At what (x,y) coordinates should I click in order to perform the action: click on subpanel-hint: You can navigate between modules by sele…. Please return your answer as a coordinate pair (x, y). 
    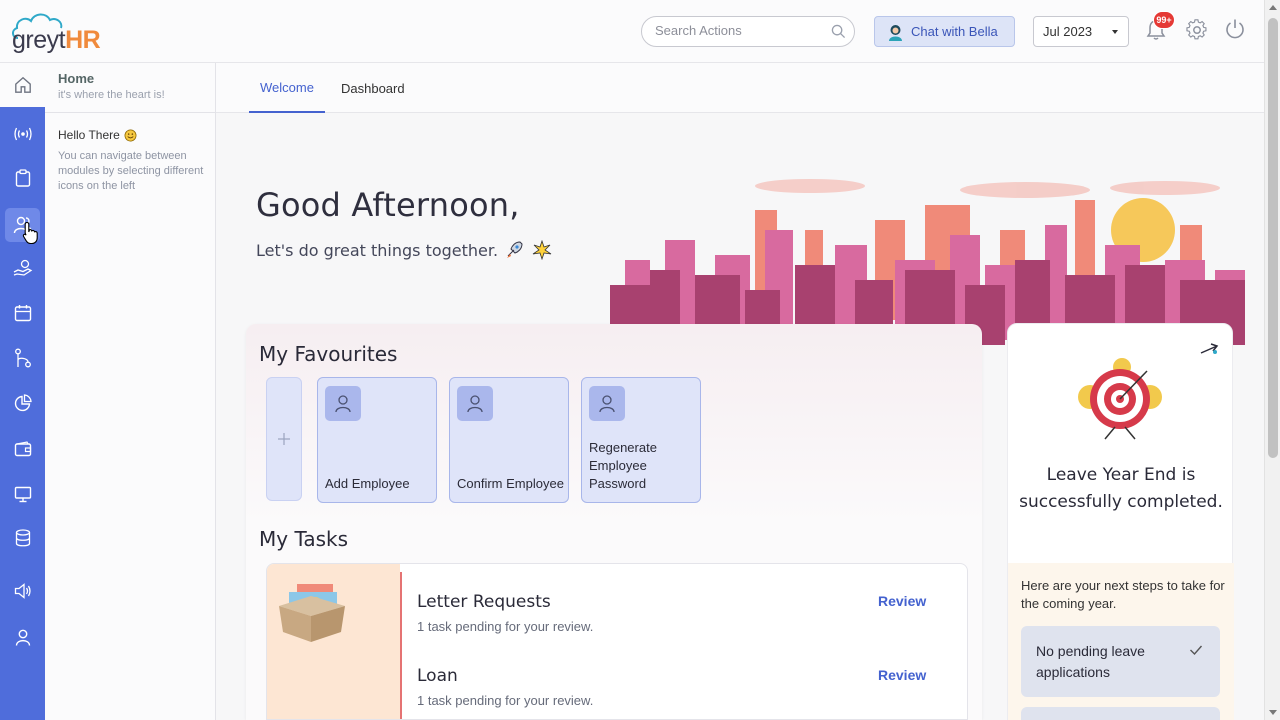
    Looking at the image, I should click on (131, 171).